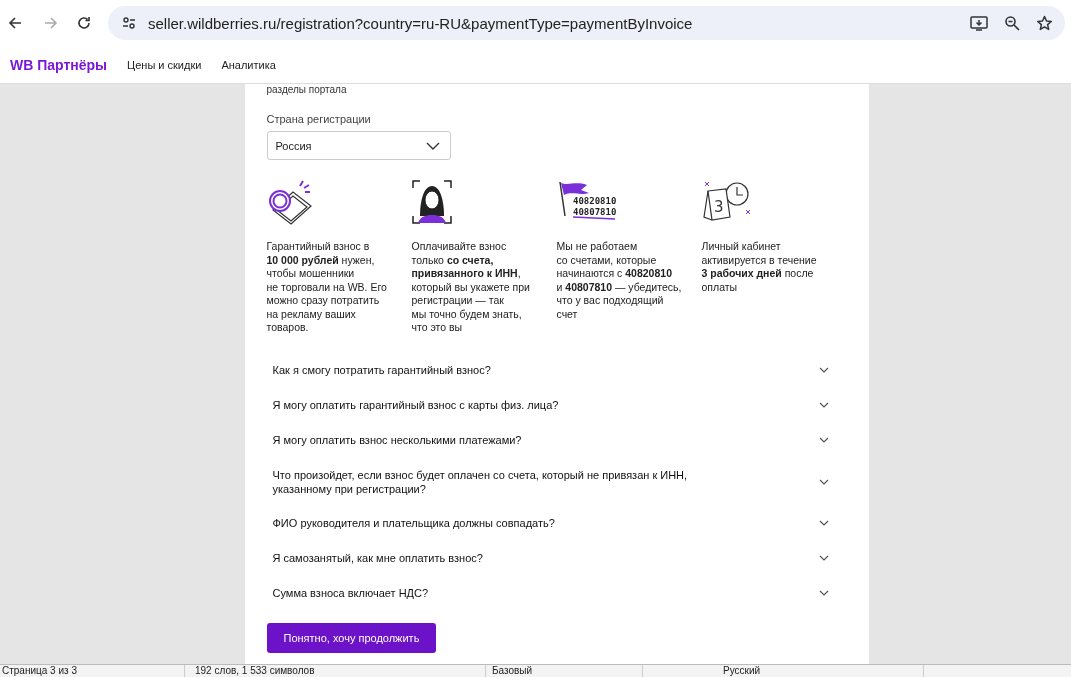 The height and width of the screenshot is (677, 1071). What do you see at coordinates (556, 558) in the screenshot?
I see `faq-question: Я самозанятый, как мне оплатить взнос?` at bounding box center [556, 558].